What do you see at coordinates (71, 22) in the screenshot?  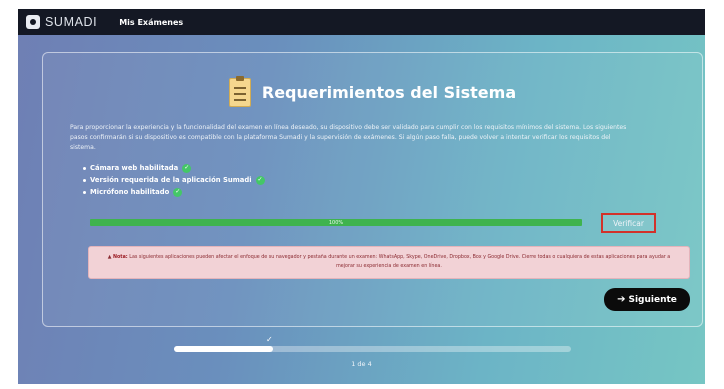 I see `logo-text: SUMADI` at bounding box center [71, 22].